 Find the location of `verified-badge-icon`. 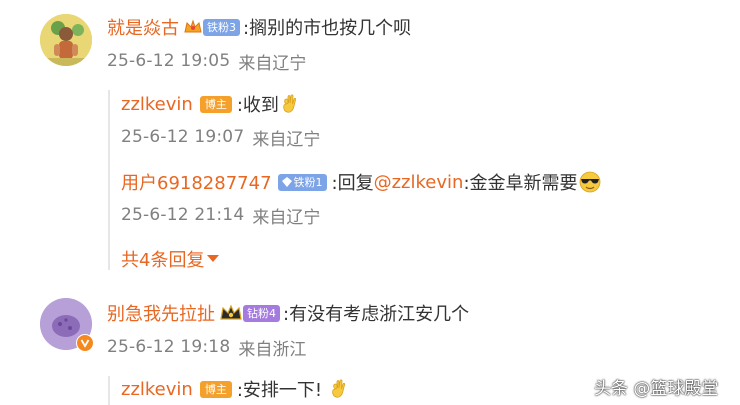

verified-badge-icon is located at coordinates (85, 343).